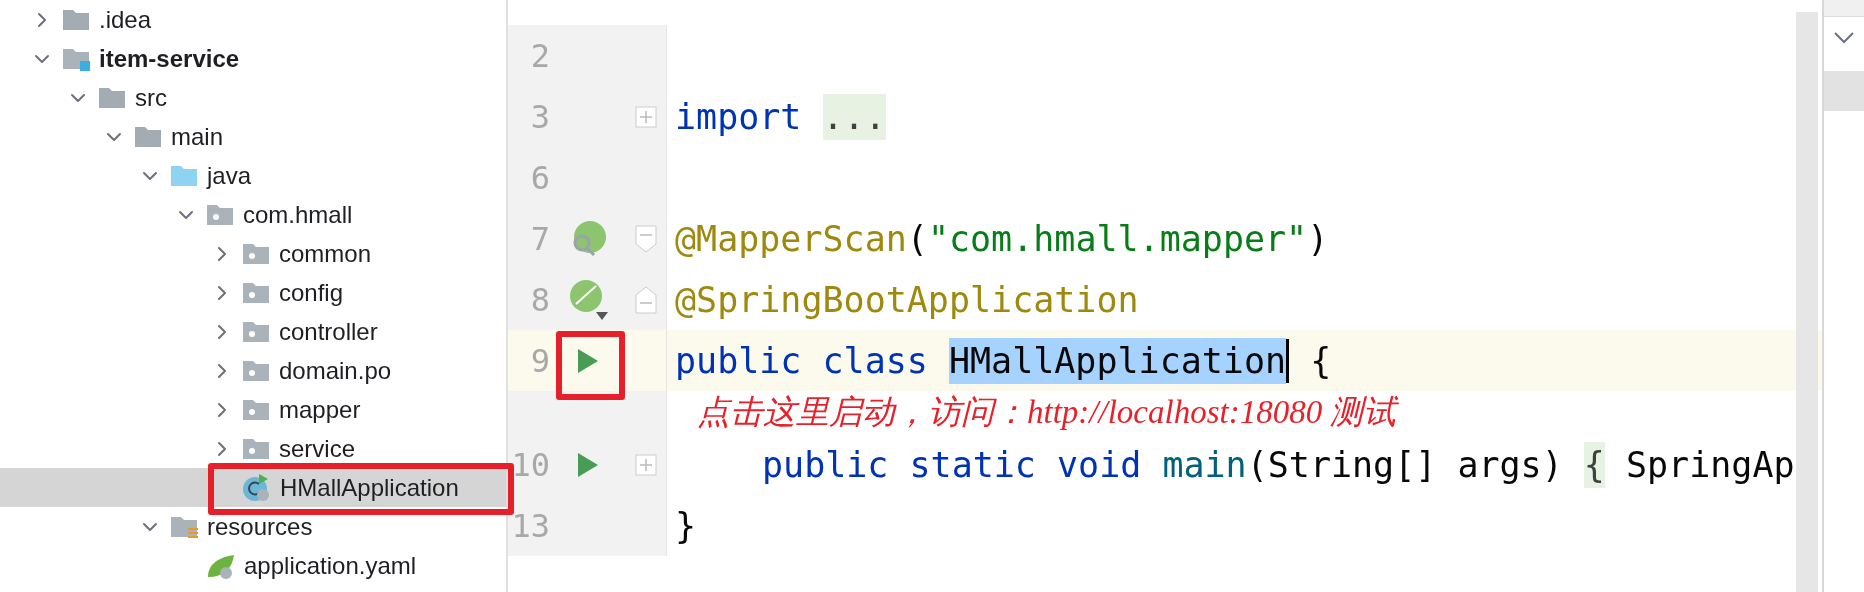 Image resolution: width=1864 pixels, height=592 pixels. Describe the element at coordinates (1001, 239) in the screenshot. I see `code-line: @MapperScan("com.hmall.mapper")` at that location.